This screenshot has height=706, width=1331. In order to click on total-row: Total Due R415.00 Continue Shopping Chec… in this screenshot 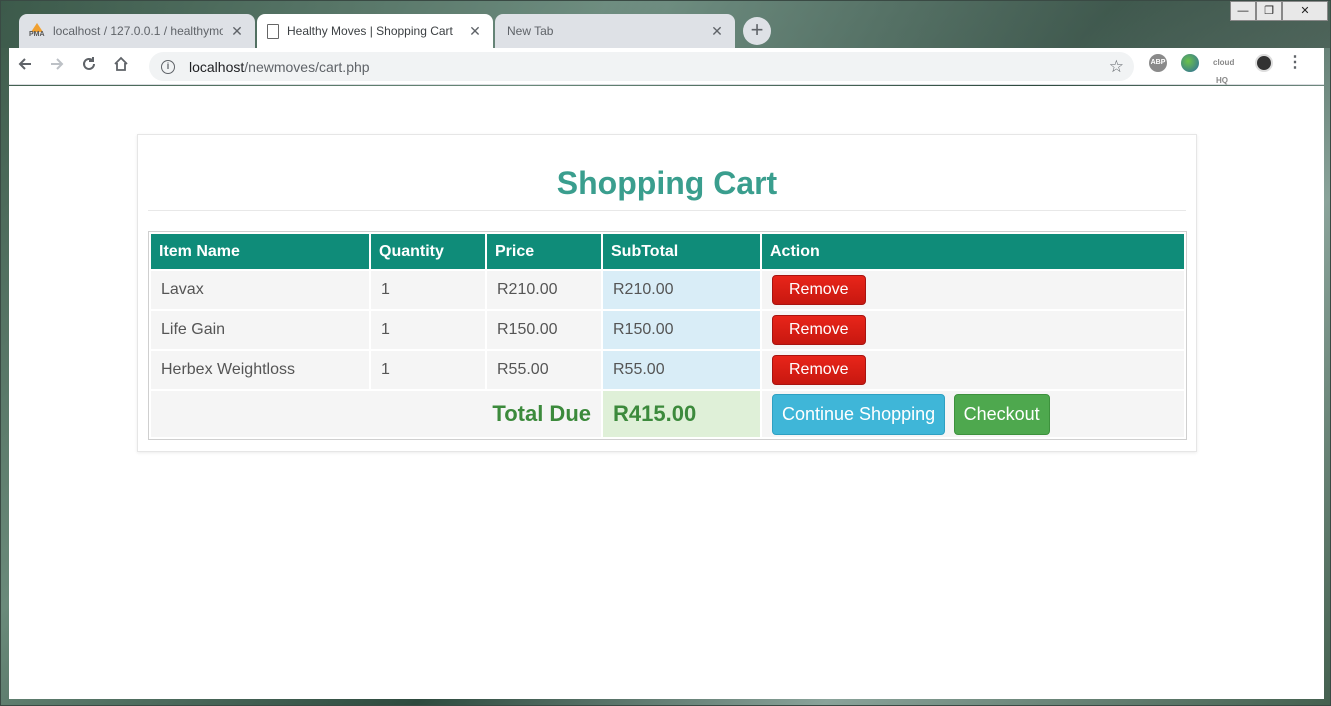, I will do `click(667, 414)`.